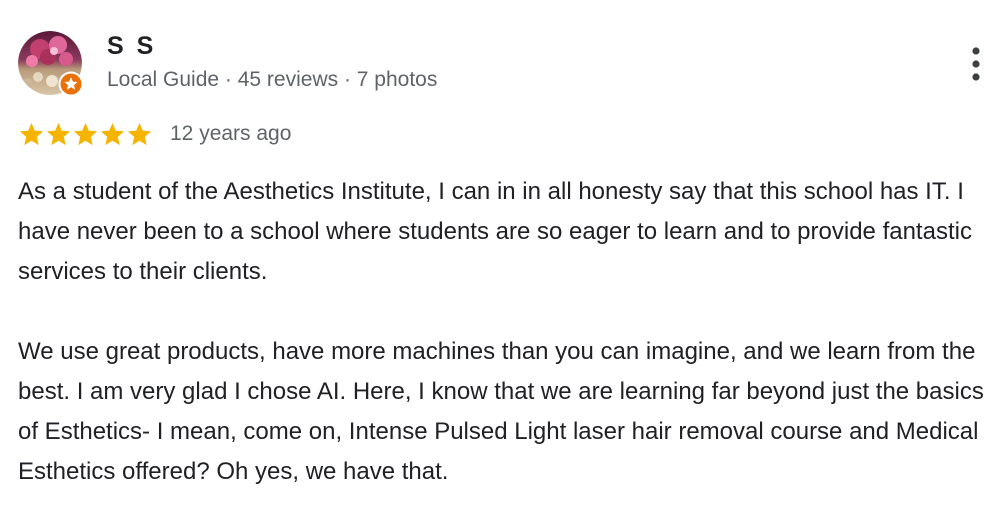  I want to click on rating-row: 12 years ago, so click(154, 134).